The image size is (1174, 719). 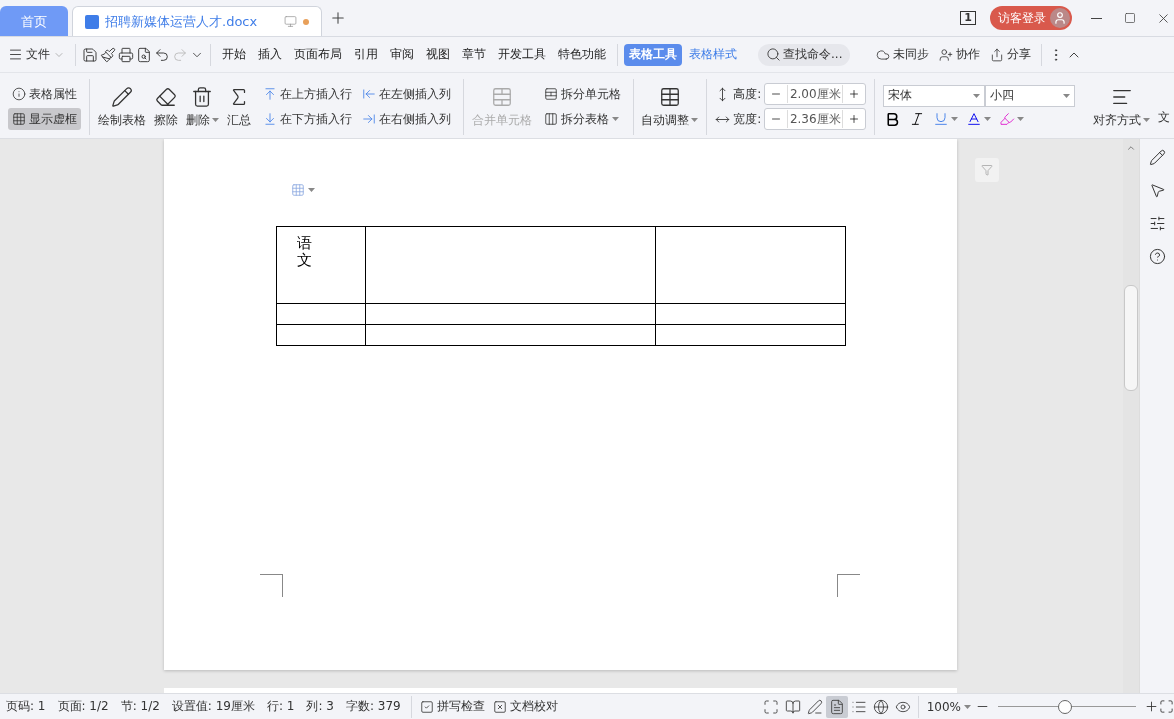 What do you see at coordinates (1164, 106) in the screenshot?
I see `ribbon-button: 文` at bounding box center [1164, 106].